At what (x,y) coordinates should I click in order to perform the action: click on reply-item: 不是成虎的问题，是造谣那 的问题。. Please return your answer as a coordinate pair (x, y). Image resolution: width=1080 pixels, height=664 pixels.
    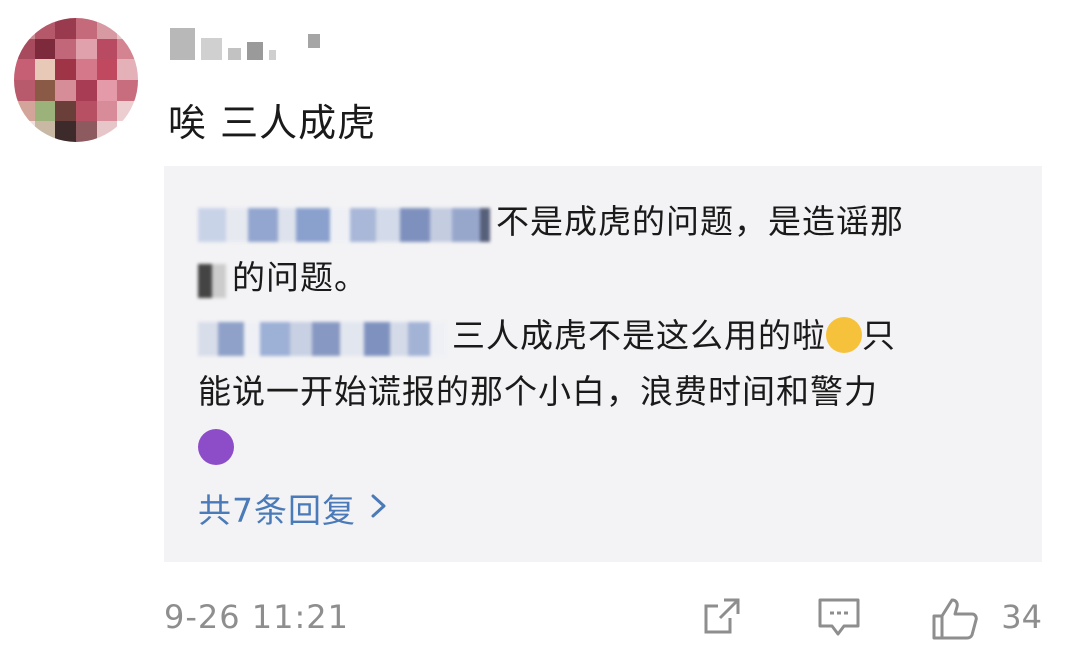
    Looking at the image, I should click on (598, 250).